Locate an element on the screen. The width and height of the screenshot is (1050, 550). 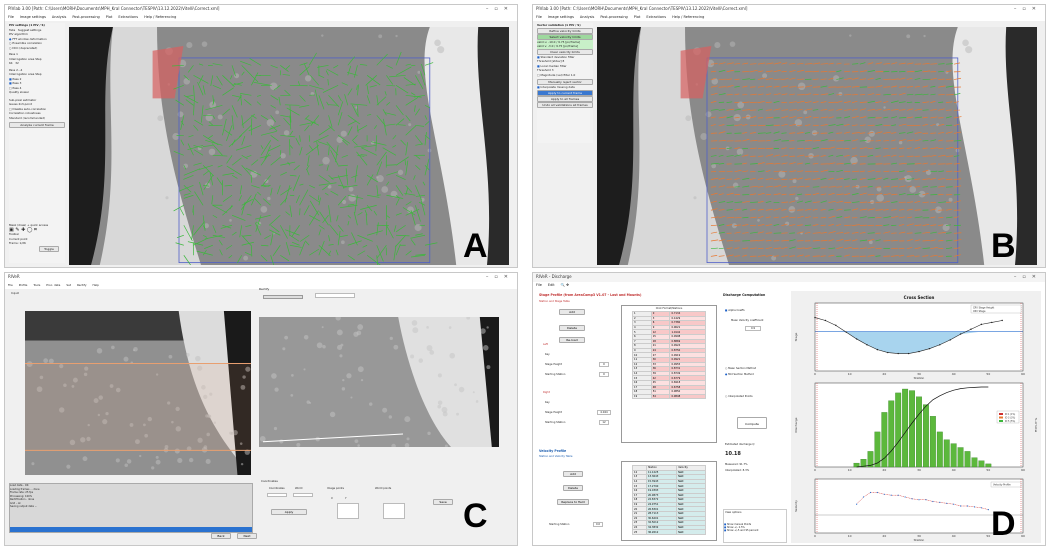
mid-section-radio: Mid Section Method is located at coordinates (741, 374).